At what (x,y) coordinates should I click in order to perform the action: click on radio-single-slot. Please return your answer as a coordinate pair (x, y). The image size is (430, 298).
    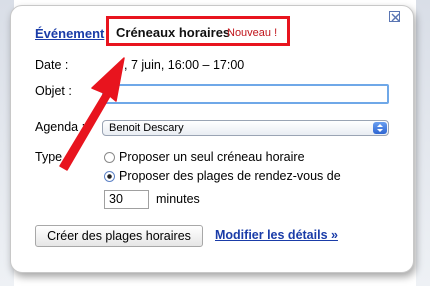
    Looking at the image, I should click on (109, 157).